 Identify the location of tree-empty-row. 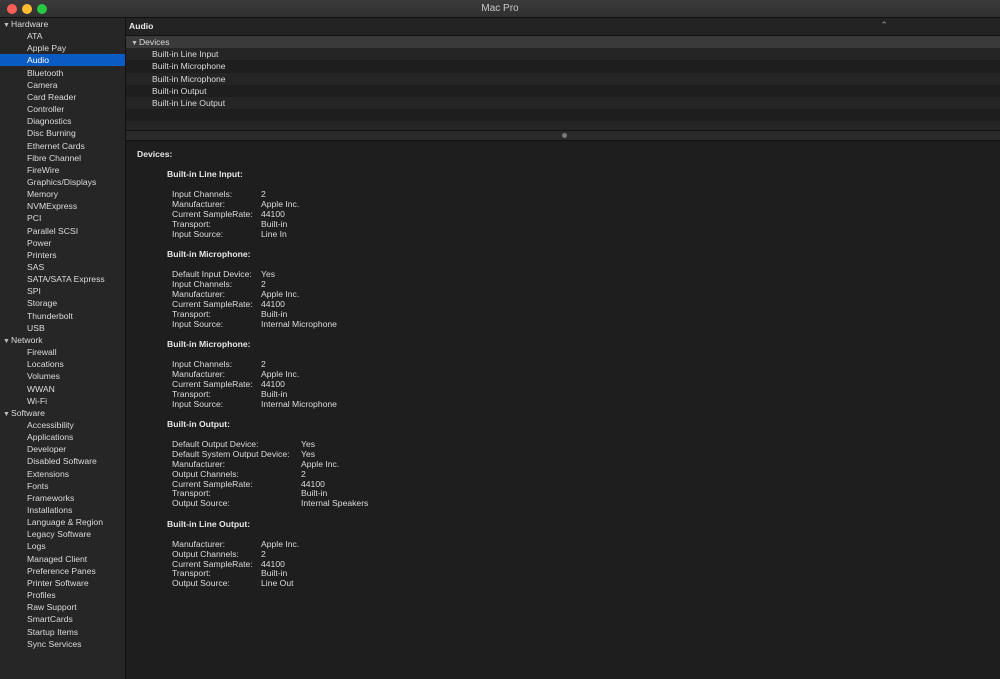
(563, 115).